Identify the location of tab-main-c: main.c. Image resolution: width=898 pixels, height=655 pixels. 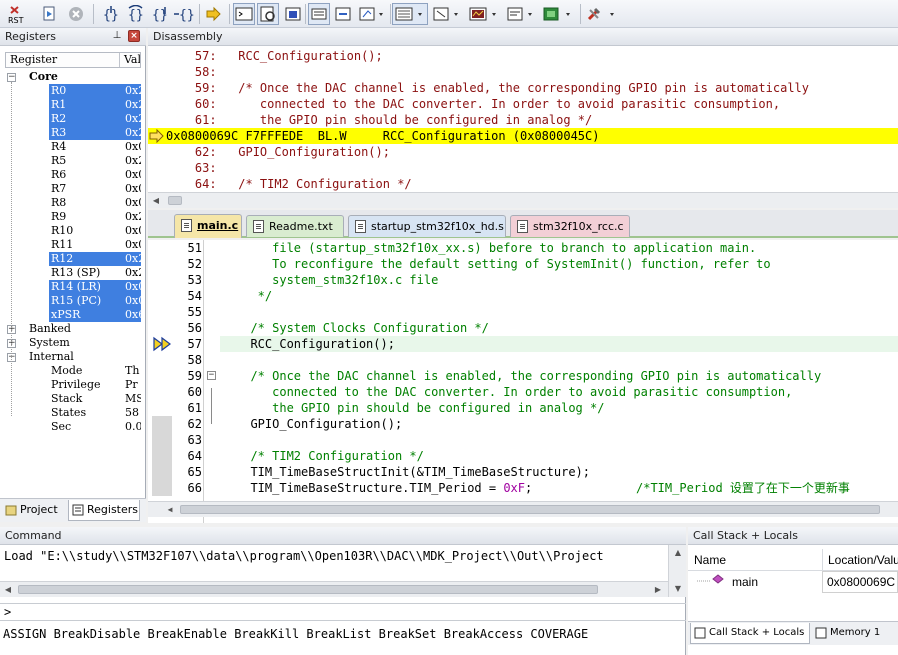
(208, 226).